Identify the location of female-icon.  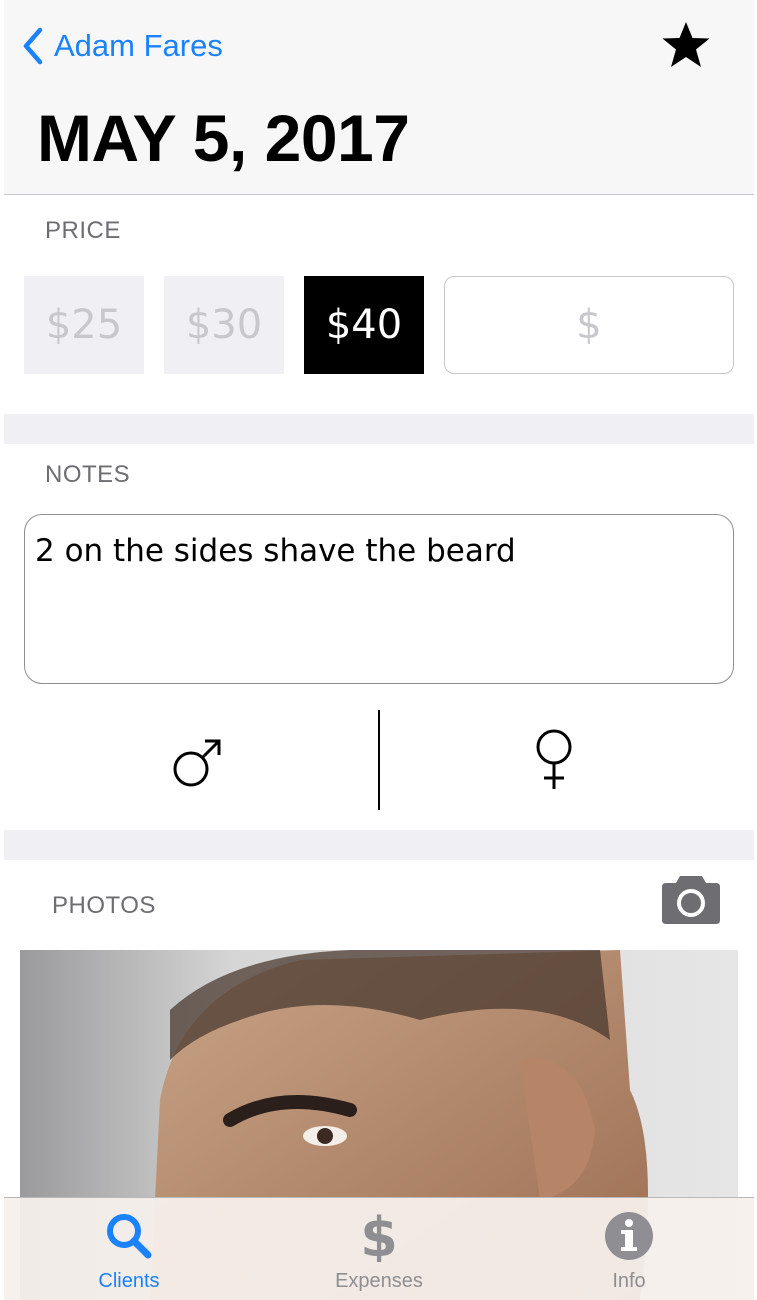
(554, 759).